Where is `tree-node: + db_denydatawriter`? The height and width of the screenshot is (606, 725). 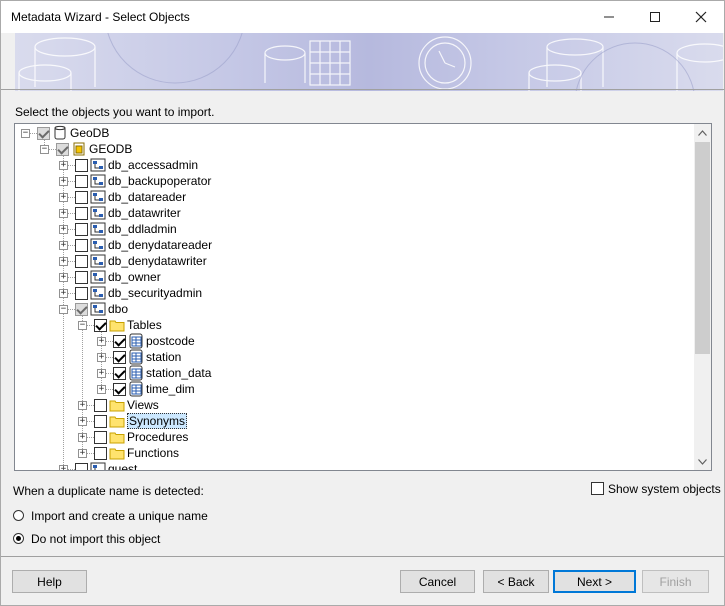 tree-node: + db_denydatawriter is located at coordinates (345, 261).